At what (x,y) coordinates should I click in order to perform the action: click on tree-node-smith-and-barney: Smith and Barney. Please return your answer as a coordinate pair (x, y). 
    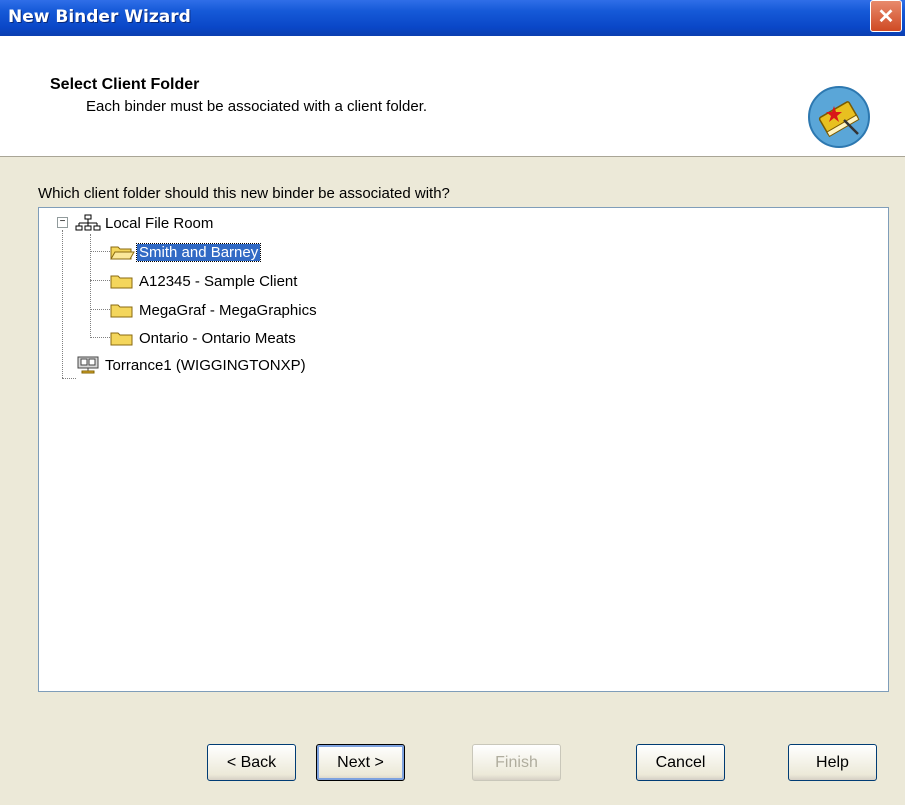
    Looking at the image, I should click on (185, 252).